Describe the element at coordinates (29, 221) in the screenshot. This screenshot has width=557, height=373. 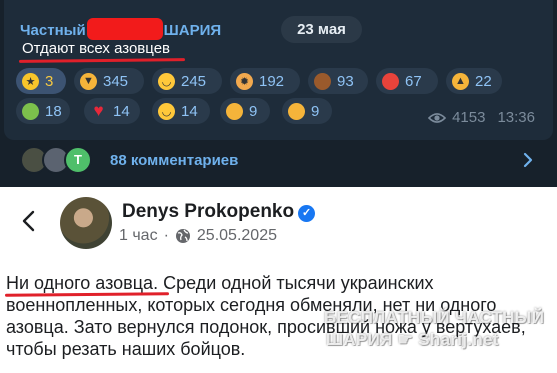
I see `back-arrow-icon` at that location.